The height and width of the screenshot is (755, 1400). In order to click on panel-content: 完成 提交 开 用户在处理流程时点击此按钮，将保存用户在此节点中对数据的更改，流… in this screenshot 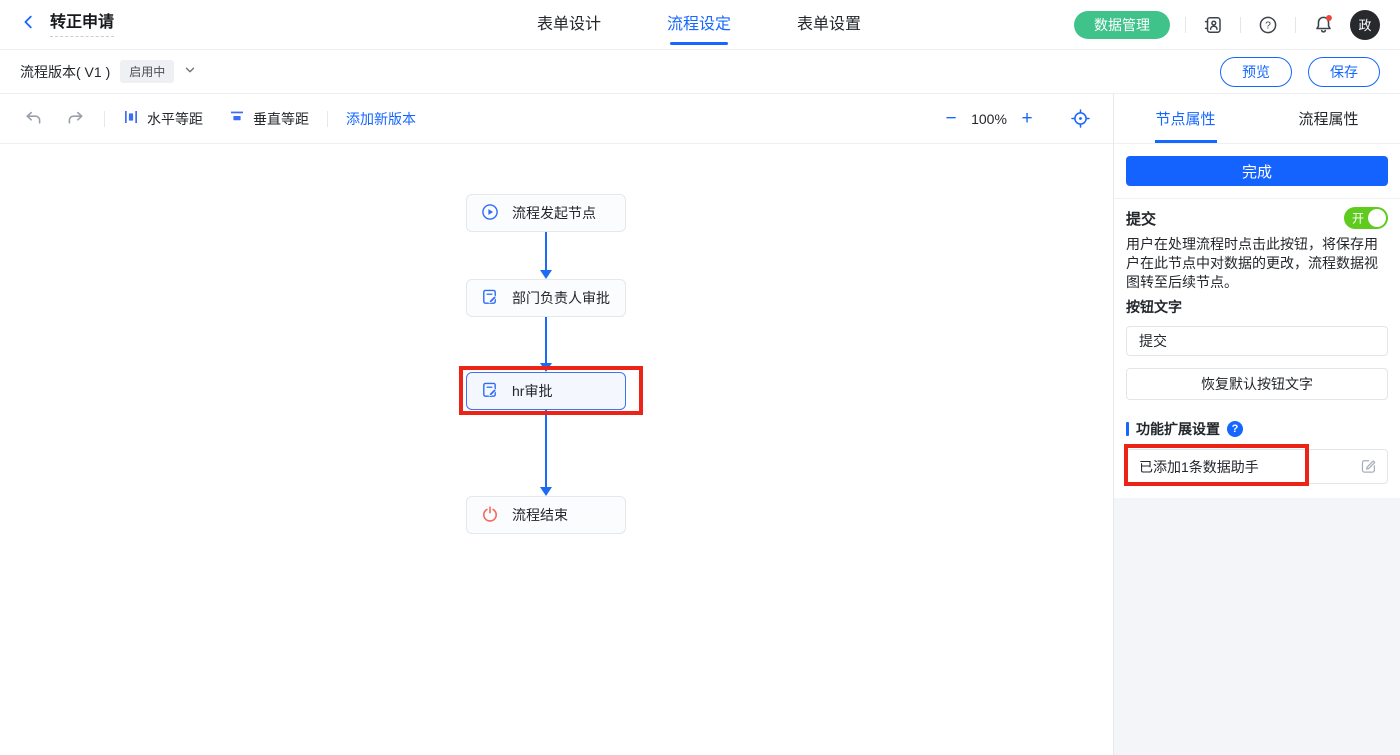, I will do `click(1257, 321)`.